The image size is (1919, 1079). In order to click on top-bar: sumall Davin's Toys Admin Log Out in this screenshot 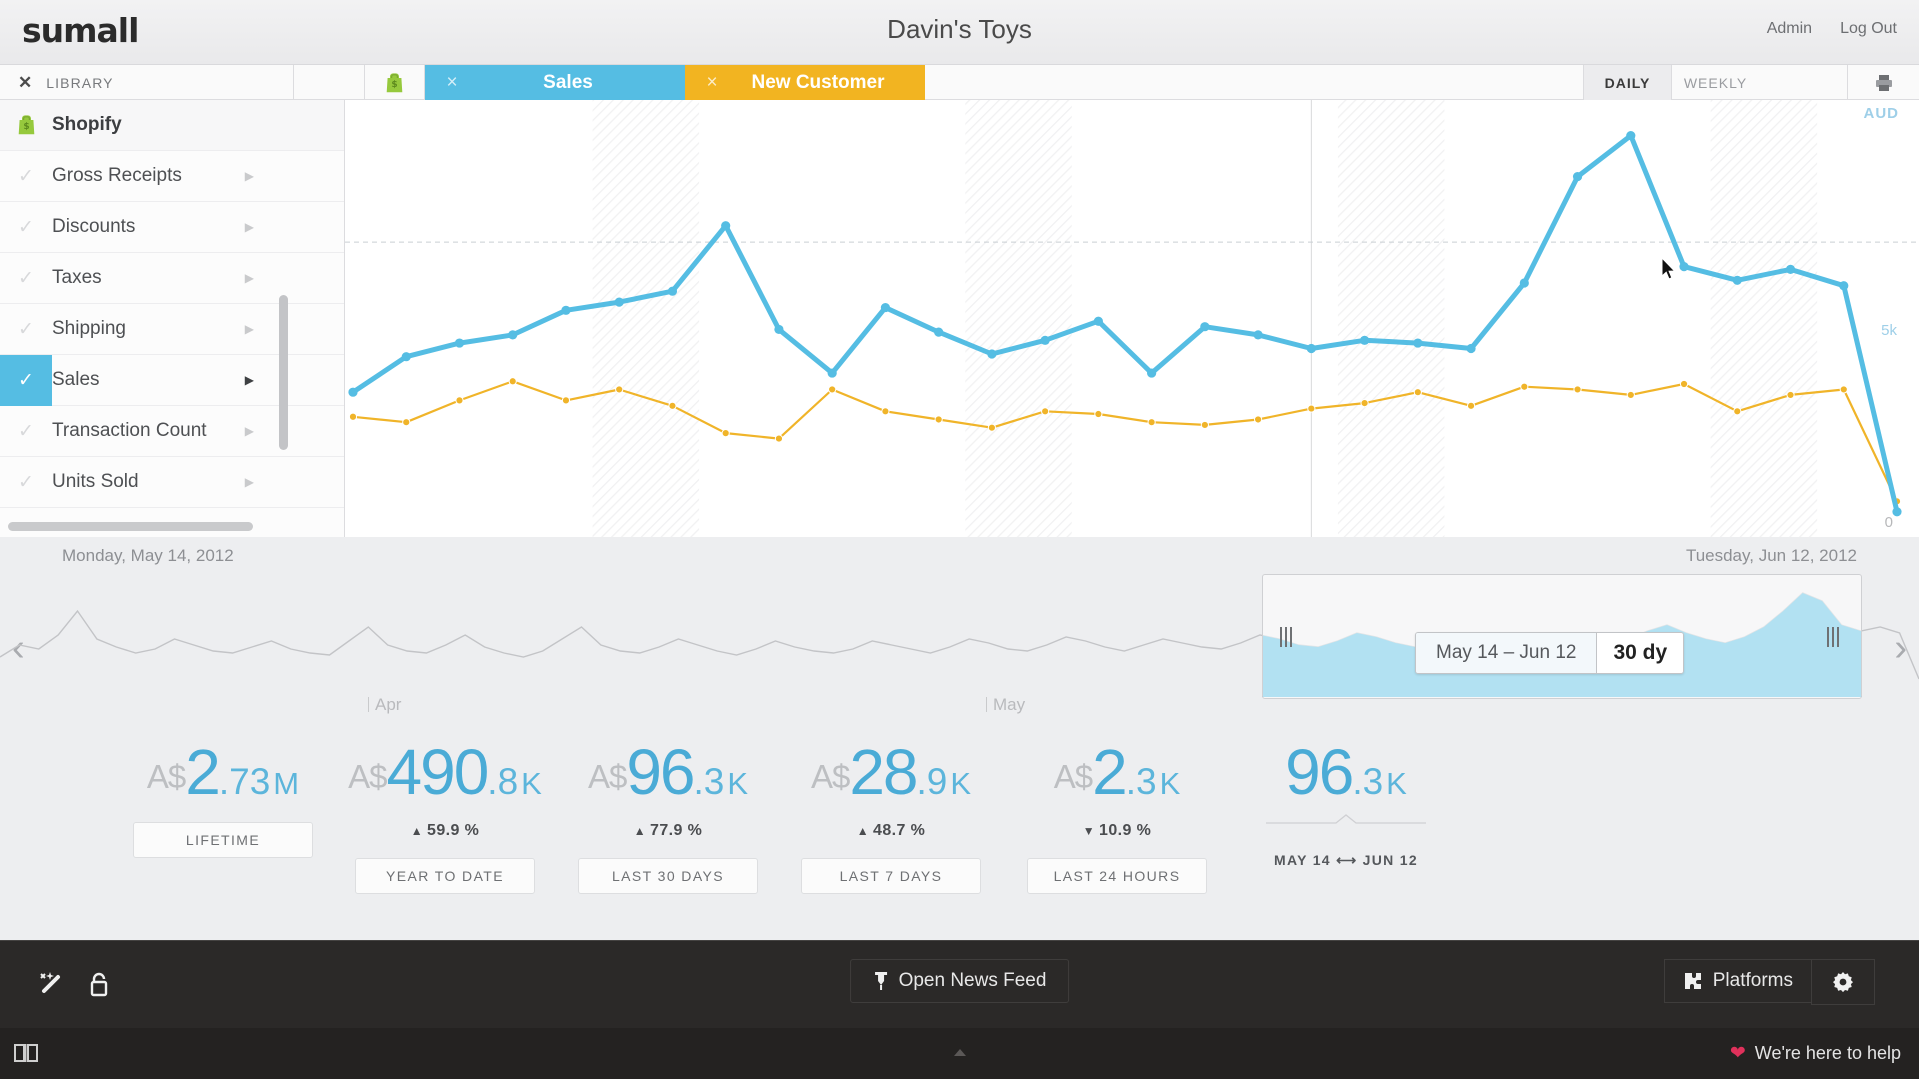, I will do `click(959, 32)`.